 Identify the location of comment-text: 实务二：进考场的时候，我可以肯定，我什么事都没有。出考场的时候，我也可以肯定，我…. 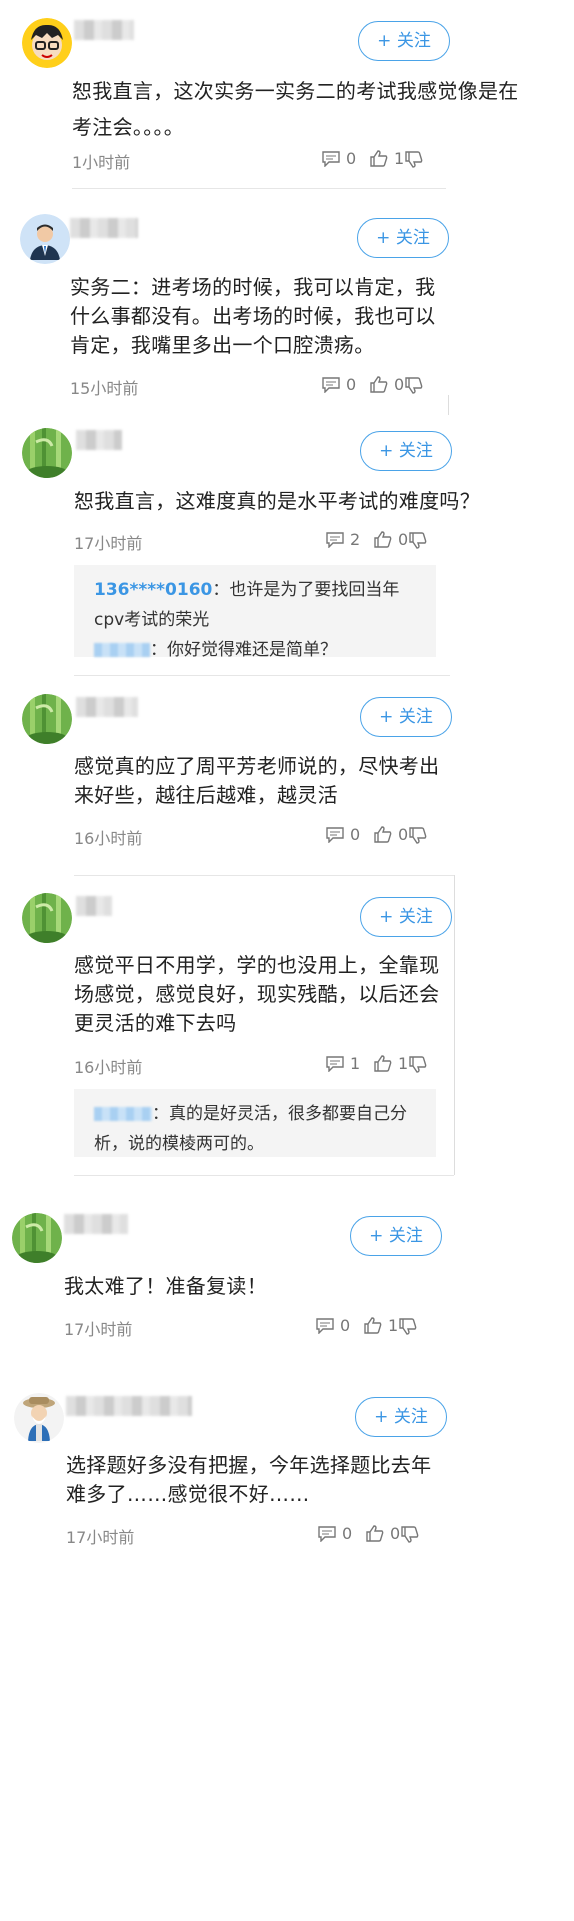
(253, 316).